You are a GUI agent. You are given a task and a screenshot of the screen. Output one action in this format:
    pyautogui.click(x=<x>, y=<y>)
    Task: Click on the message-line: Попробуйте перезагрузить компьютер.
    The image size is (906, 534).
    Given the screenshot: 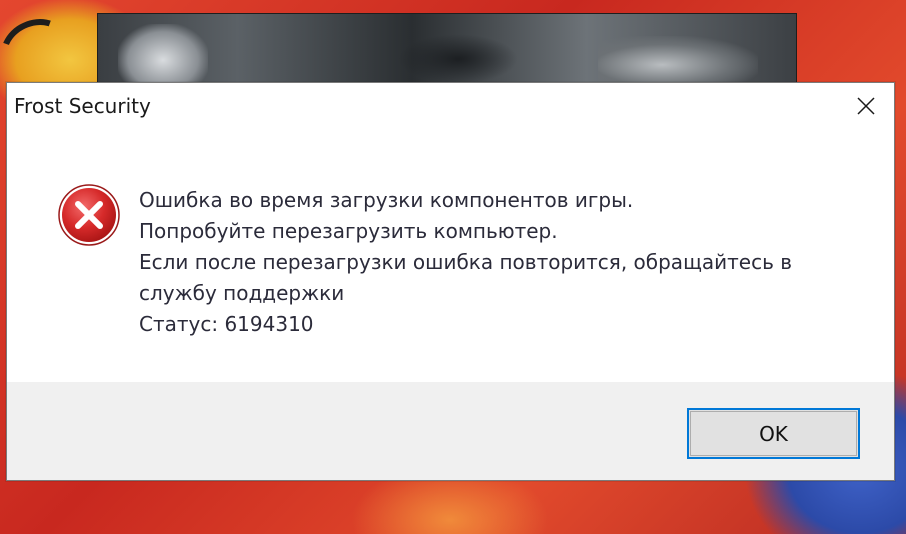 What is the action you would take?
    pyautogui.click(x=348, y=231)
    